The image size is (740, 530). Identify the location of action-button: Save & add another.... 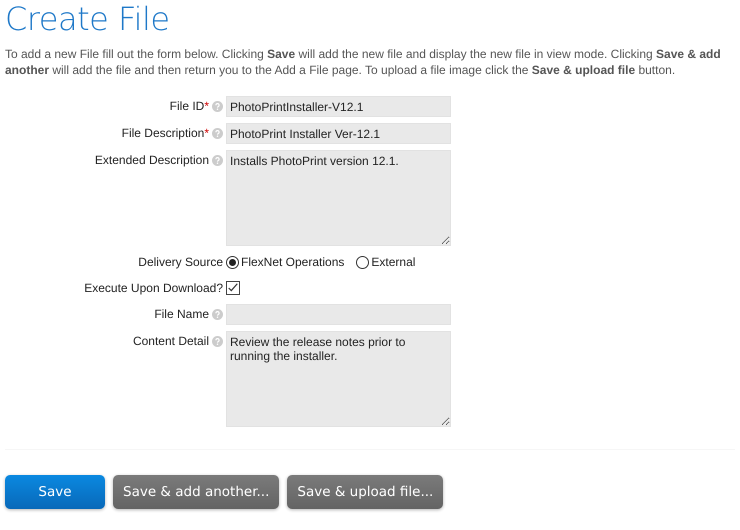
(196, 492).